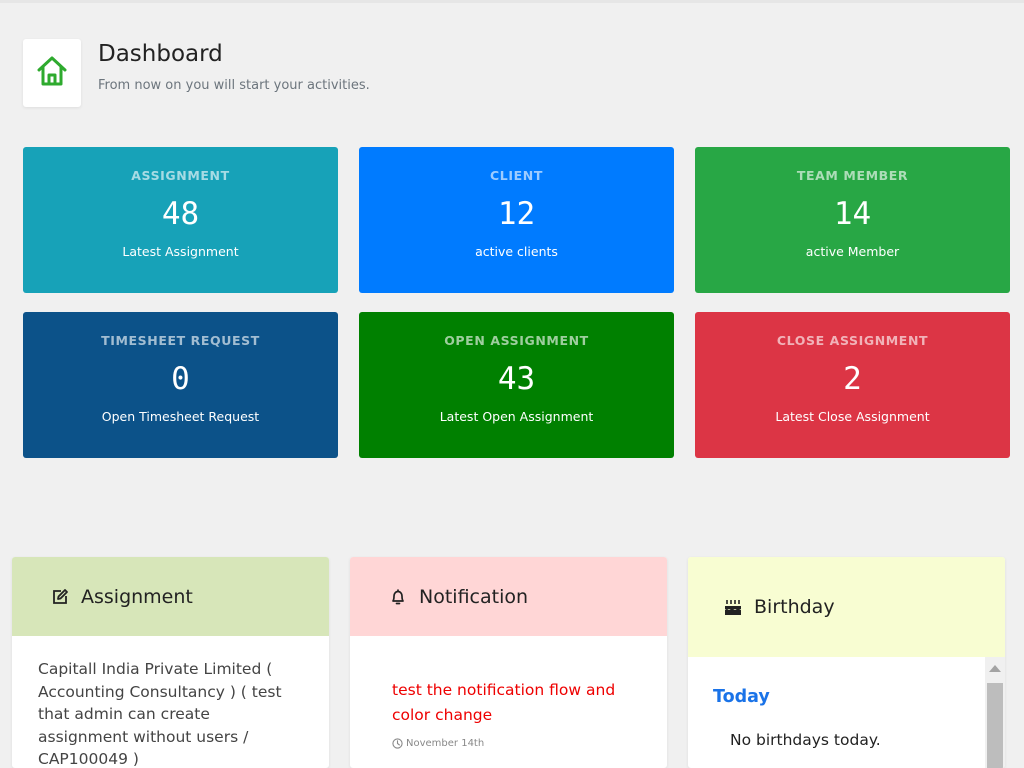 The image size is (1024, 768). What do you see at coordinates (995, 725) in the screenshot?
I see `scroll-thumb` at bounding box center [995, 725].